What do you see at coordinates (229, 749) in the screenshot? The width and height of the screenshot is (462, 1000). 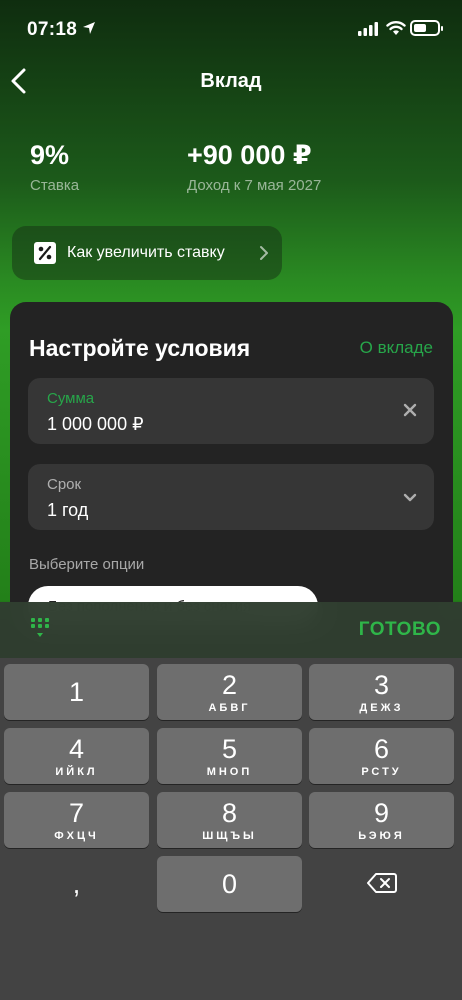 I see `key-digit: 5` at bounding box center [229, 749].